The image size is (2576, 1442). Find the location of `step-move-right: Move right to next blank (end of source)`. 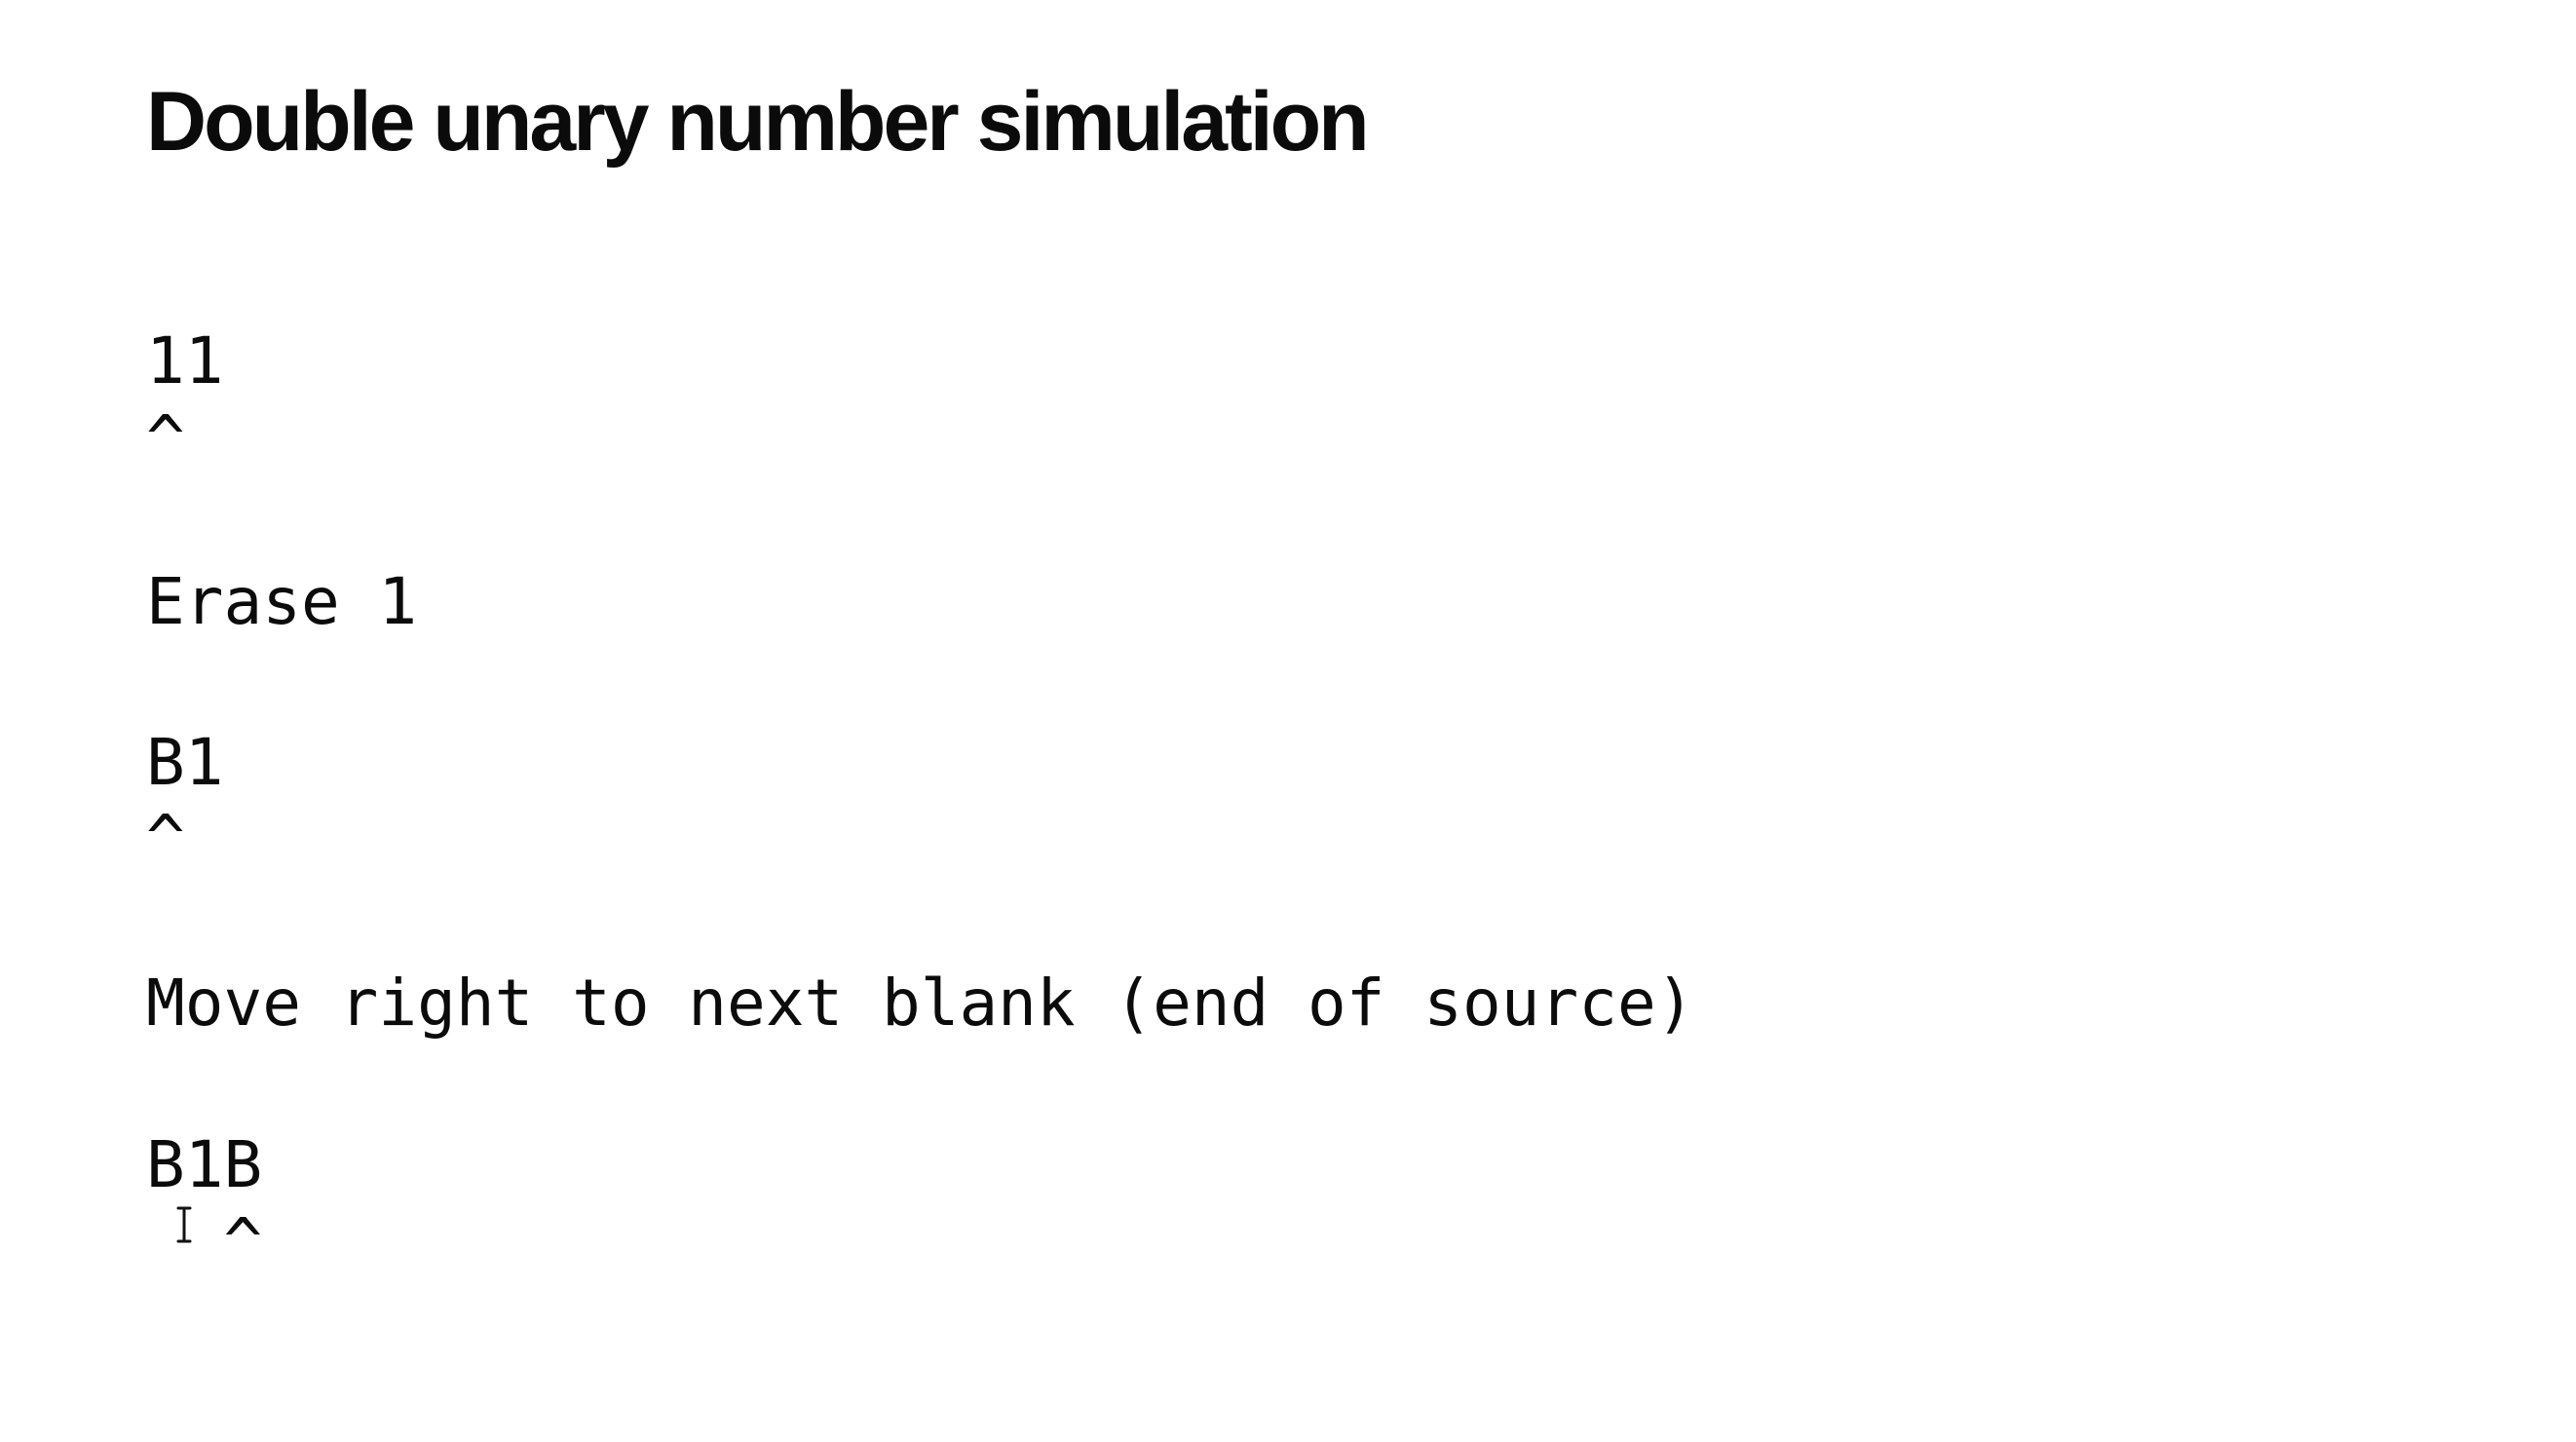

step-move-right: Move right to next blank (end of source) is located at coordinates (920, 1004).